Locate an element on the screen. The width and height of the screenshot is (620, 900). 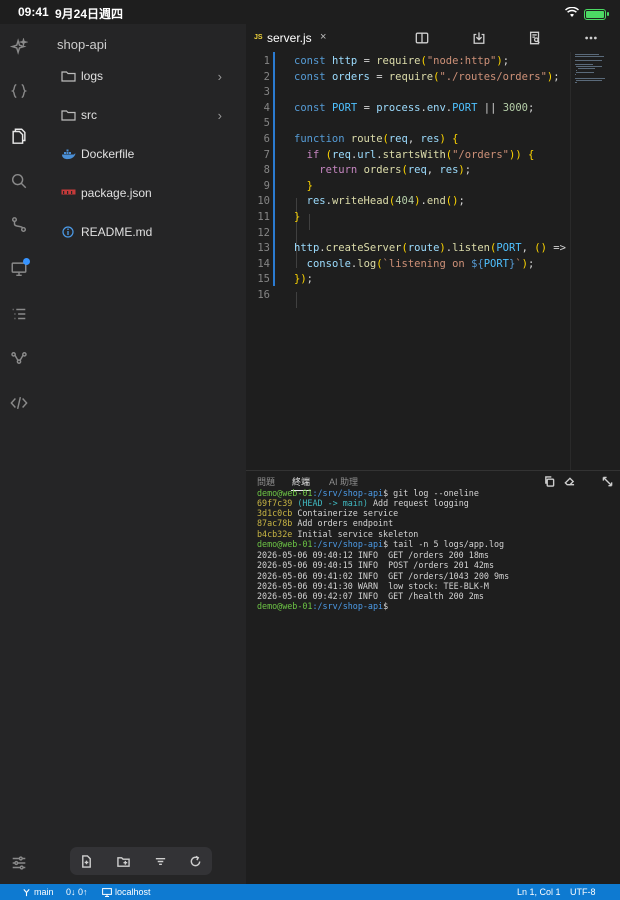
tab-server-js: JS server.js × is located at coordinates (293, 38).